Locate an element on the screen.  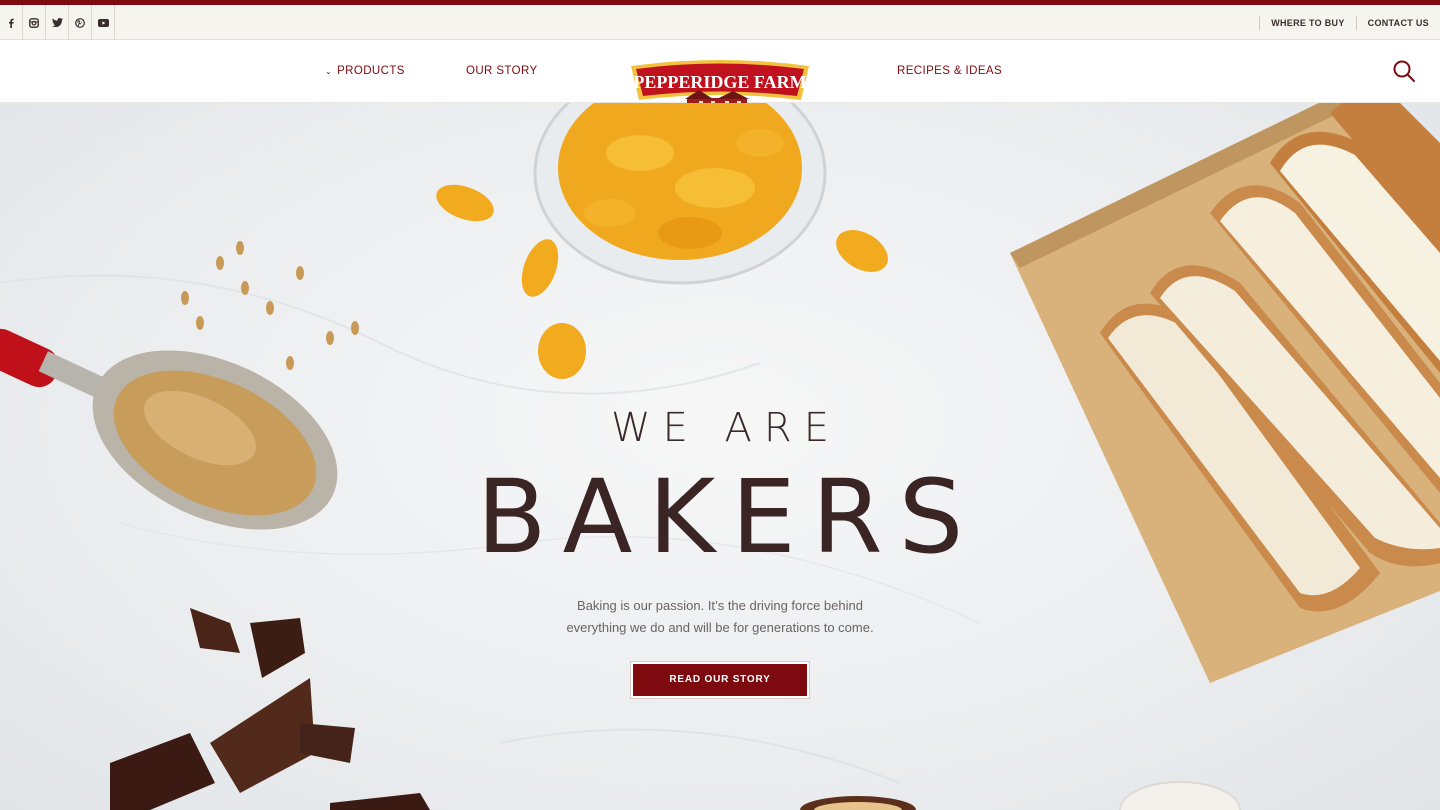
read-our-story-button: READ OUR STORY is located at coordinates (720, 680).